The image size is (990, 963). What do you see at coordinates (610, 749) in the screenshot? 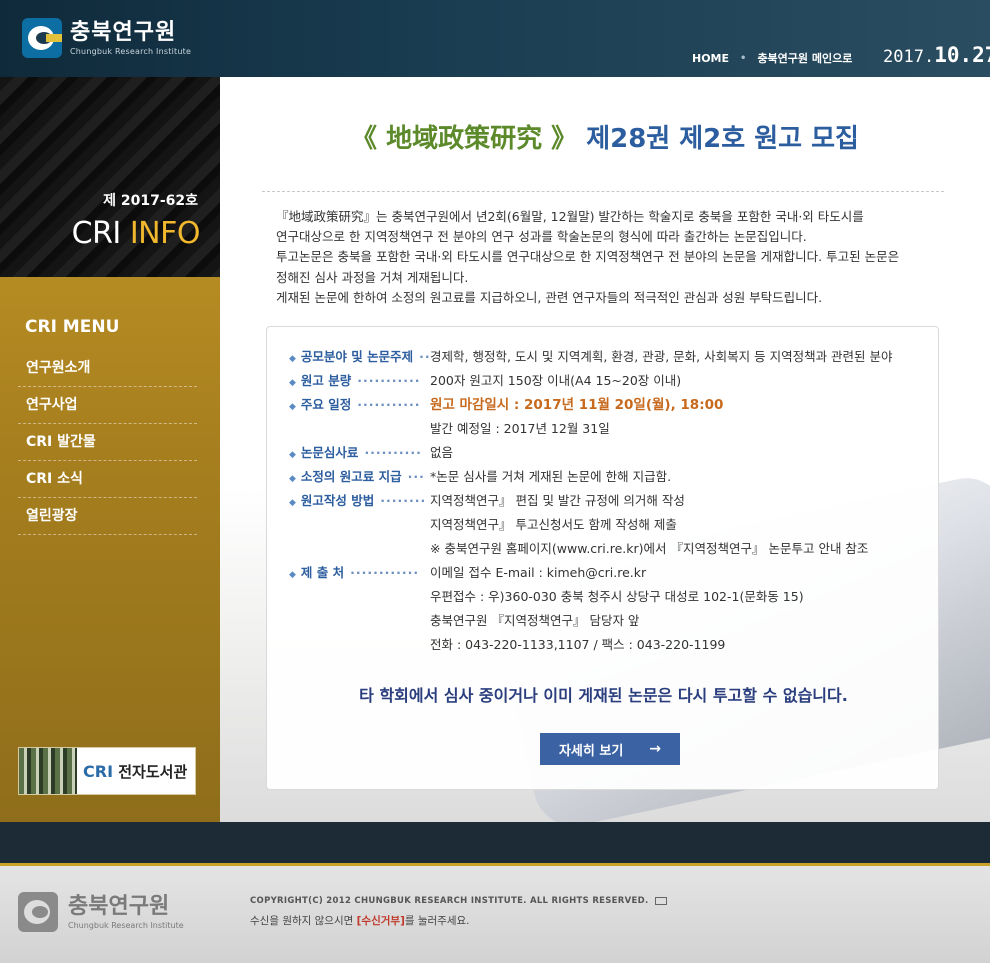
I see `more-details-button: 자세히 보기 →` at bounding box center [610, 749].